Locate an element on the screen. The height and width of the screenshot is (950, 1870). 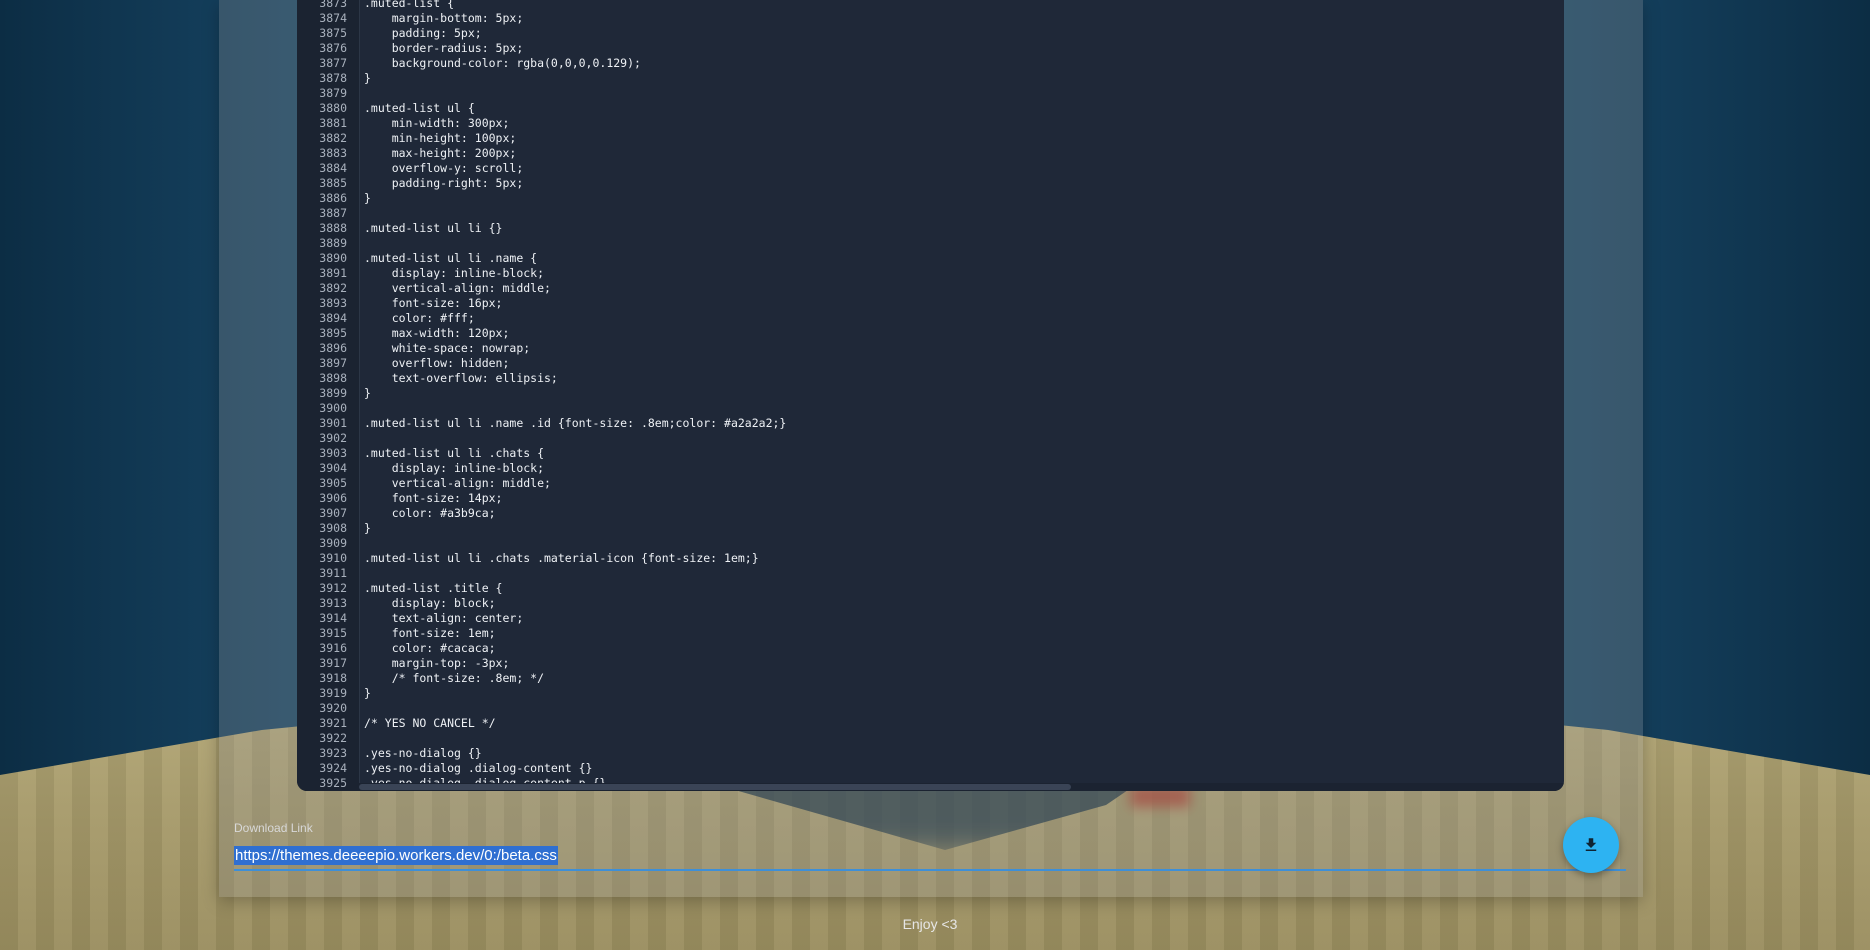
line-text: color: #cacaca; is located at coordinates (430, 648).